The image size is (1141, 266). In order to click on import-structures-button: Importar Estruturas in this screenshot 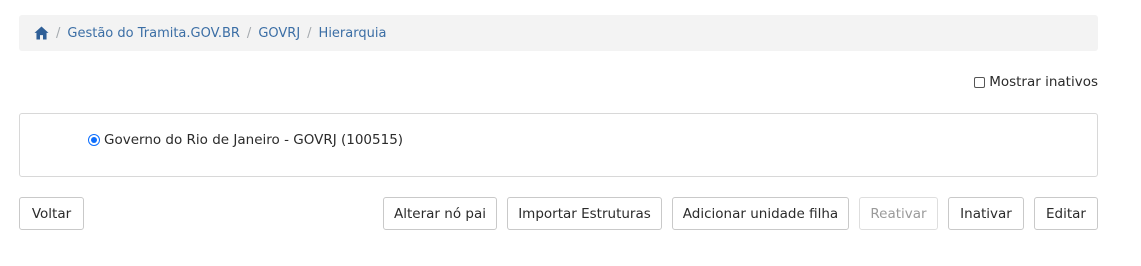, I will do `click(584, 213)`.